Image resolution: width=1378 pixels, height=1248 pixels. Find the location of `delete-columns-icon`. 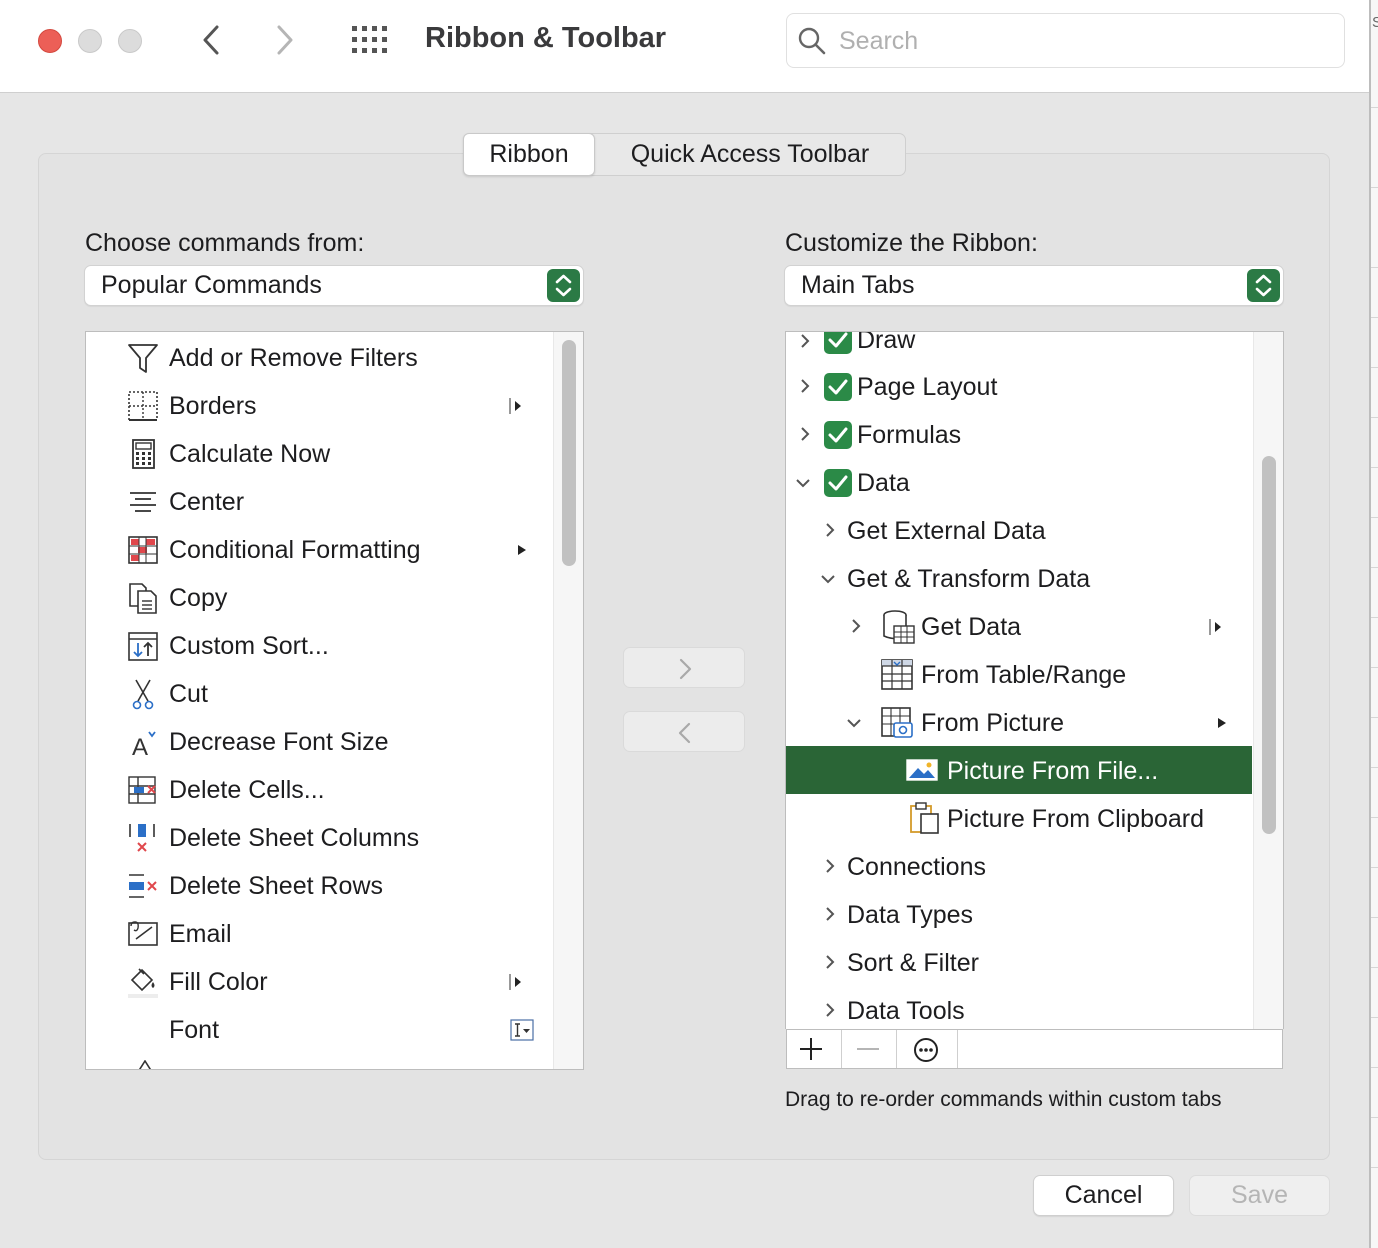

delete-columns-icon is located at coordinates (142, 838).